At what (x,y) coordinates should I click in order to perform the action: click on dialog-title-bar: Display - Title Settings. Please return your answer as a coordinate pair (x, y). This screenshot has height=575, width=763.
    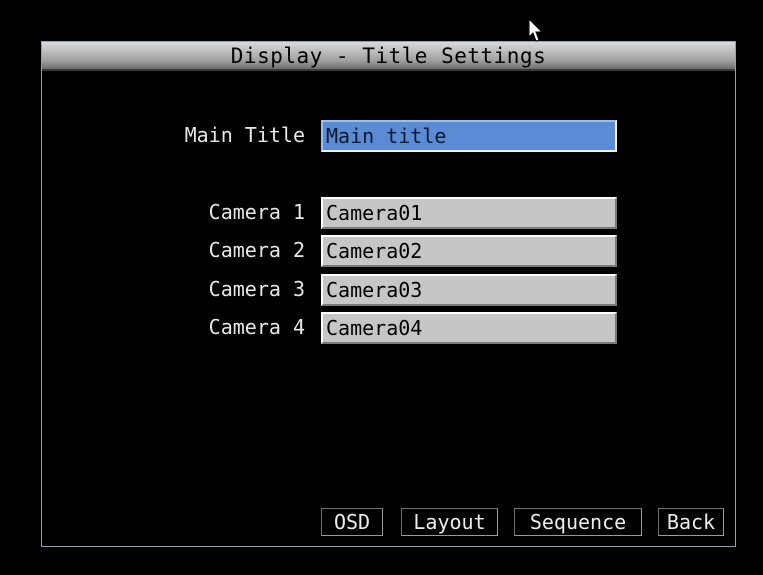
    Looking at the image, I should click on (388, 56).